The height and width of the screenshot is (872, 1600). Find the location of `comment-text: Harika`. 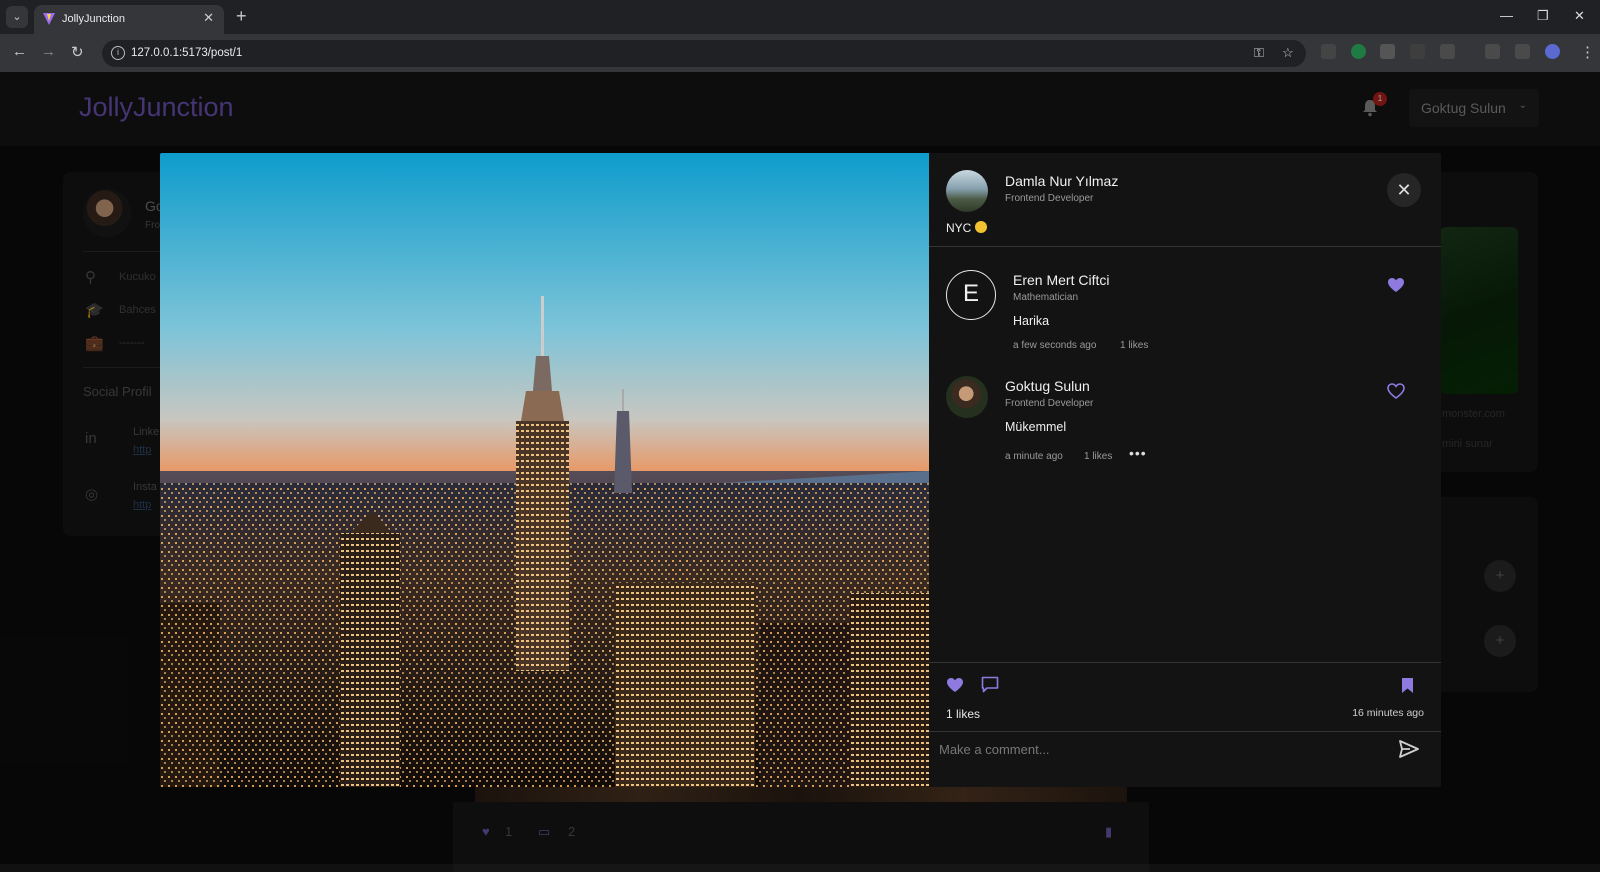

comment-text: Harika is located at coordinates (1031, 321).